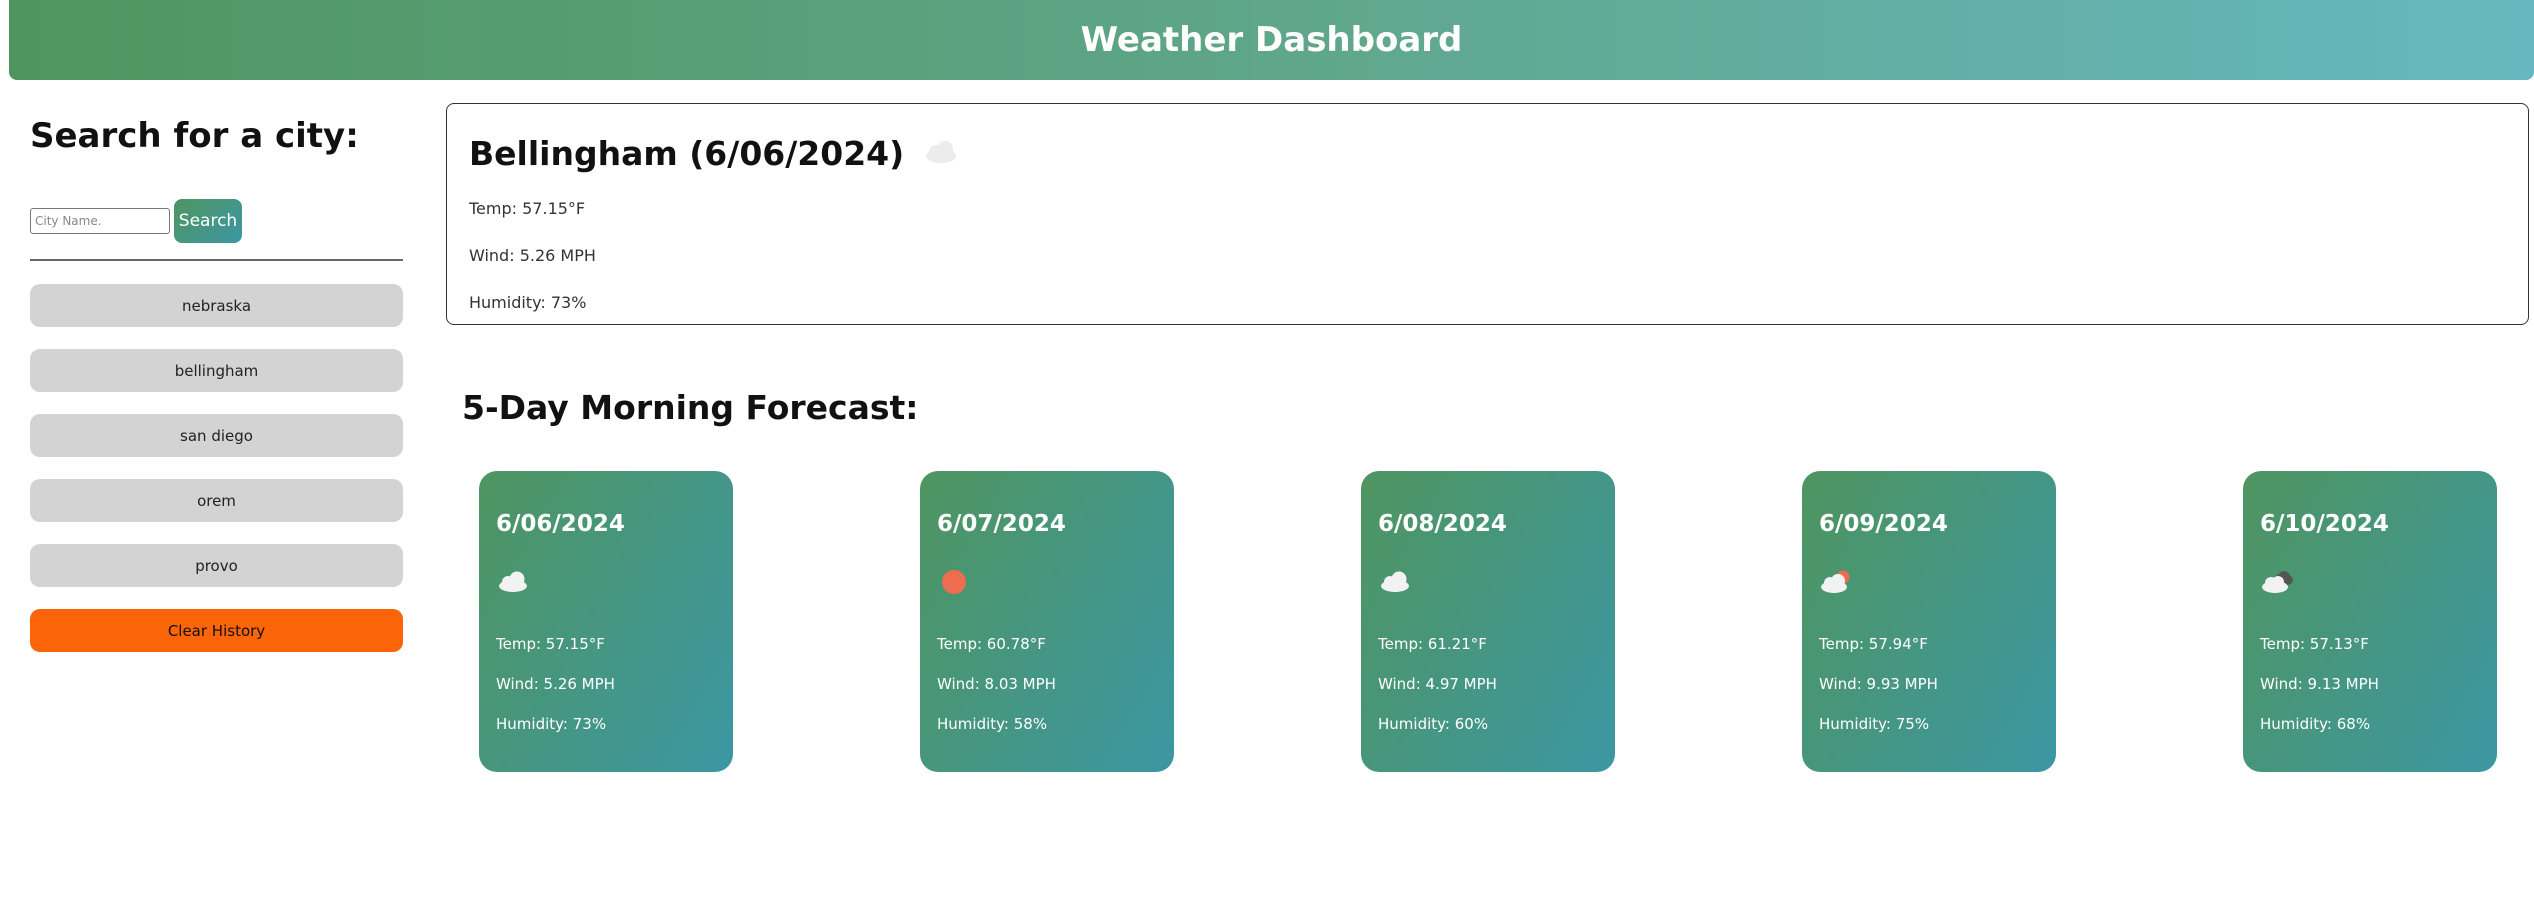 This screenshot has height=898, width=2534. Describe the element at coordinates (551, 724) in the screenshot. I see `forecast-humidity: Humidity: 73%` at that location.